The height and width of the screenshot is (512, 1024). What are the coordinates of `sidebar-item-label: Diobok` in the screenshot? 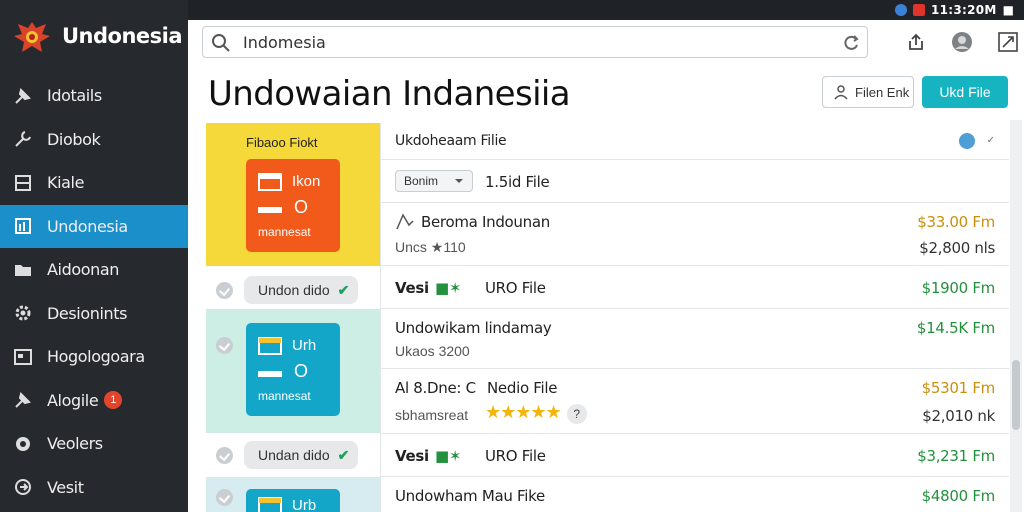 It's located at (74, 139).